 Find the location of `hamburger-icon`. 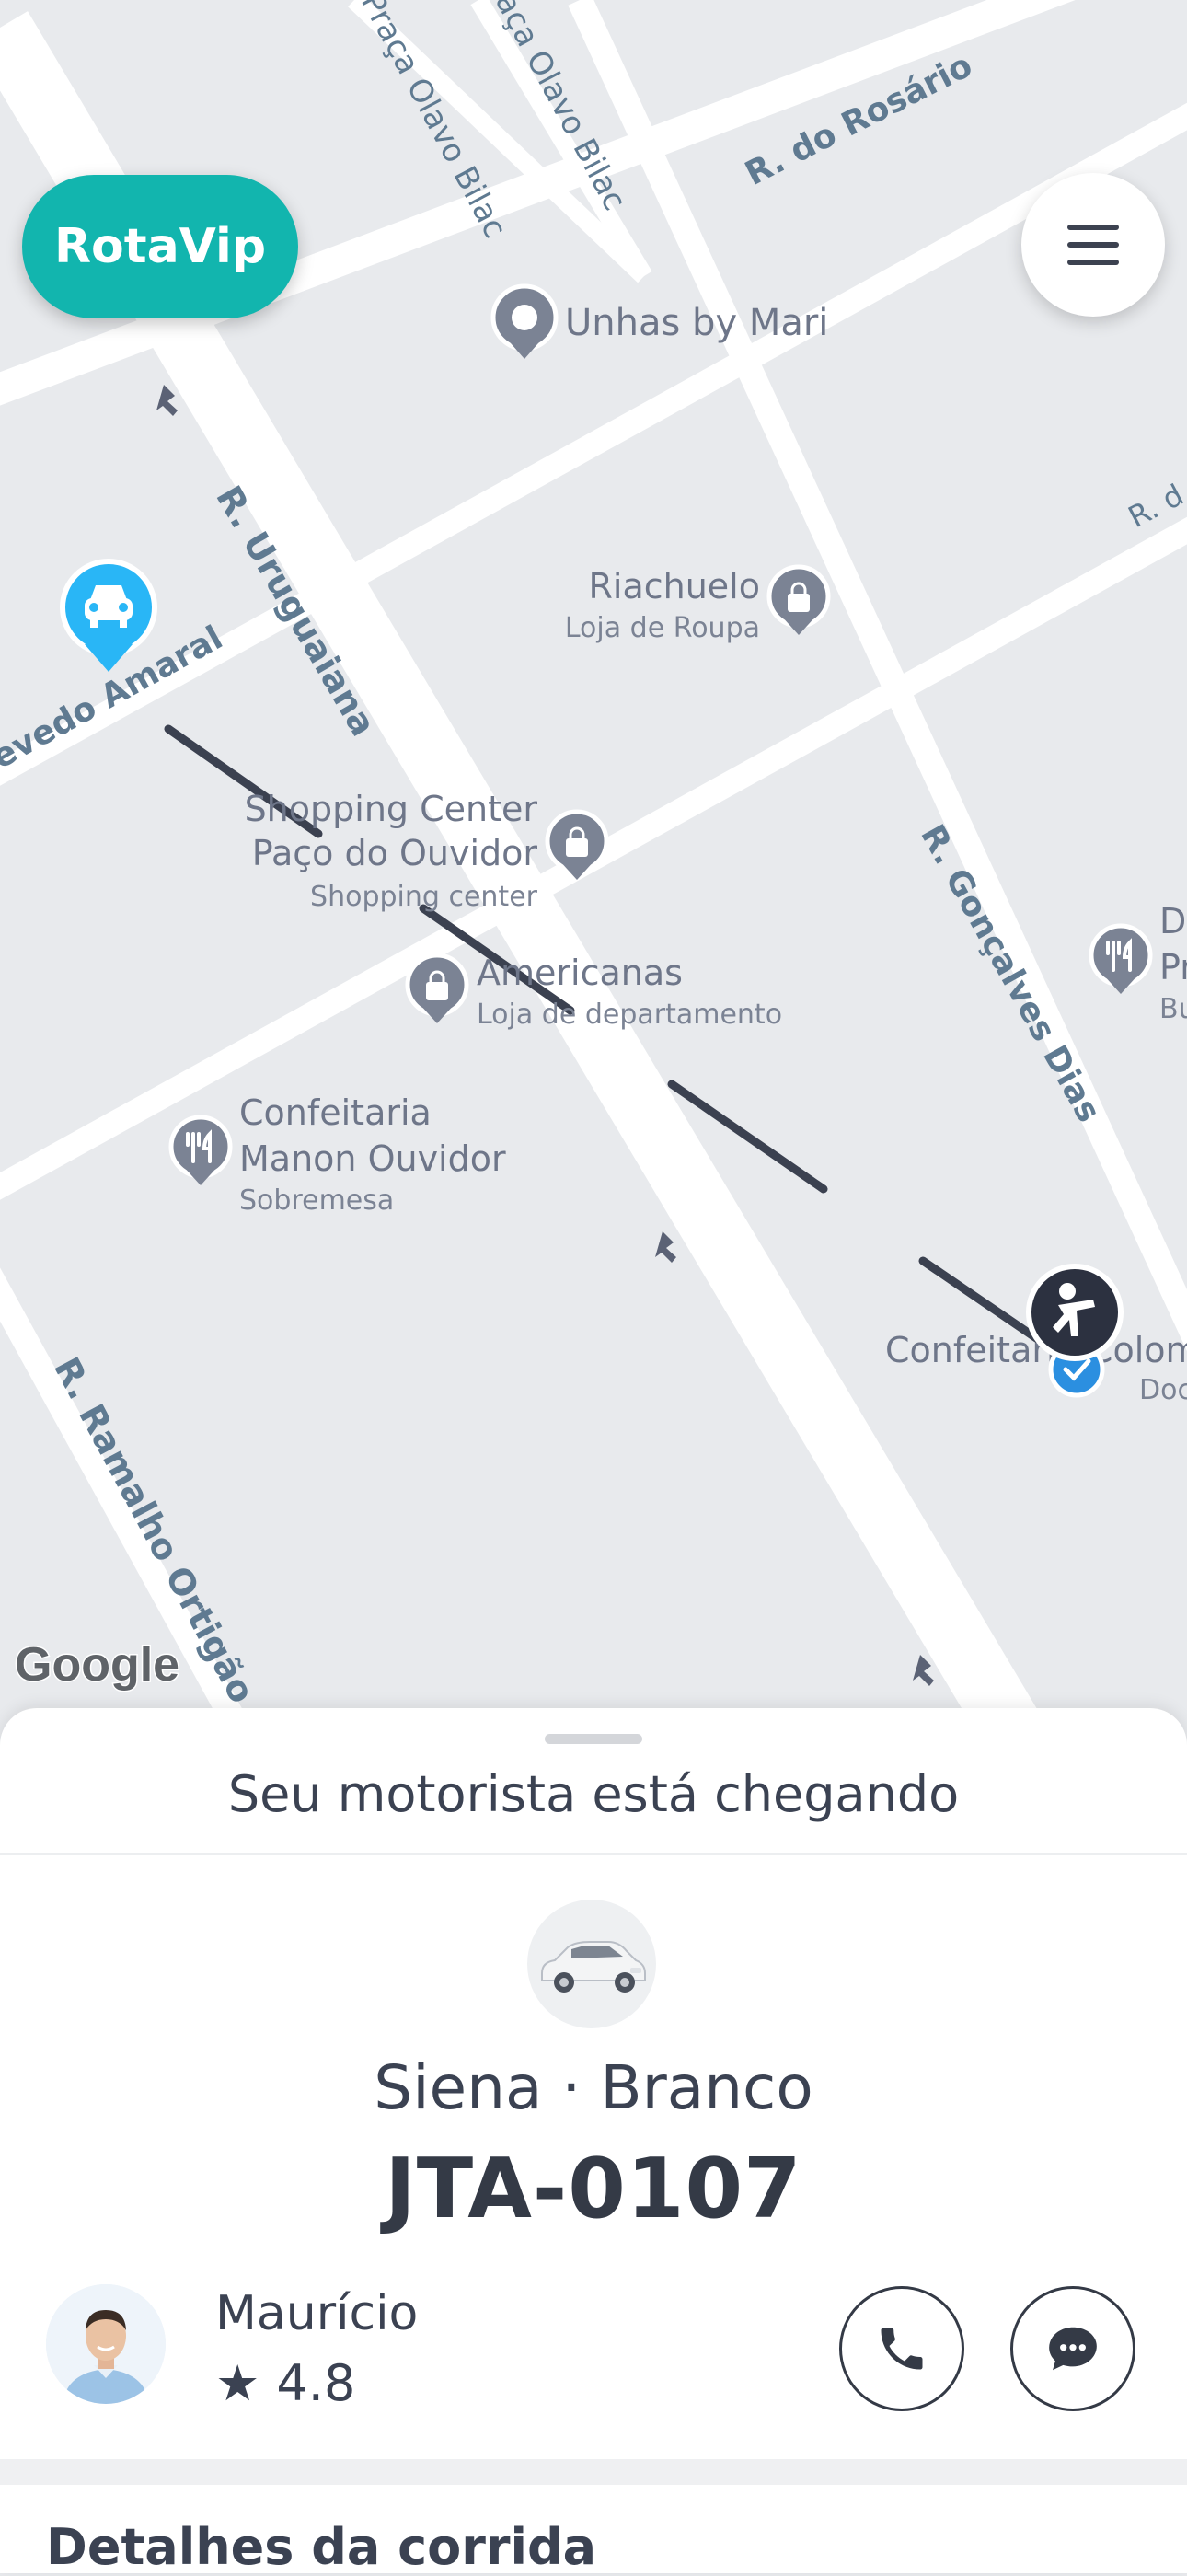

hamburger-icon is located at coordinates (1093, 245).